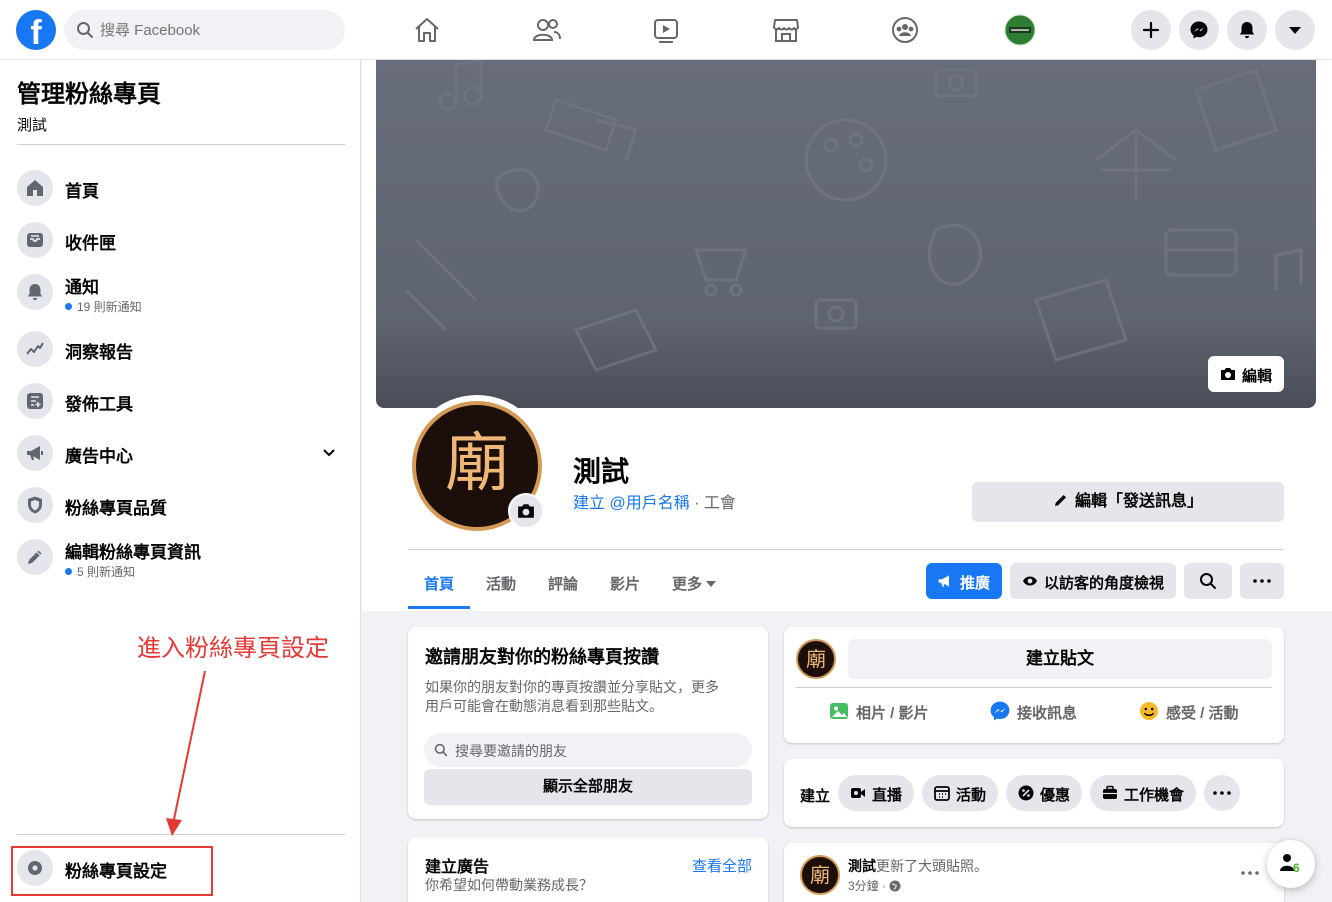  Describe the element at coordinates (1110, 792) in the screenshot. I see `briefcase-icon` at that location.